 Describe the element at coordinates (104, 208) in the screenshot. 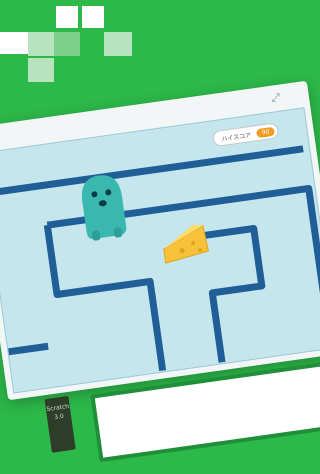

I see `monster-character` at that location.